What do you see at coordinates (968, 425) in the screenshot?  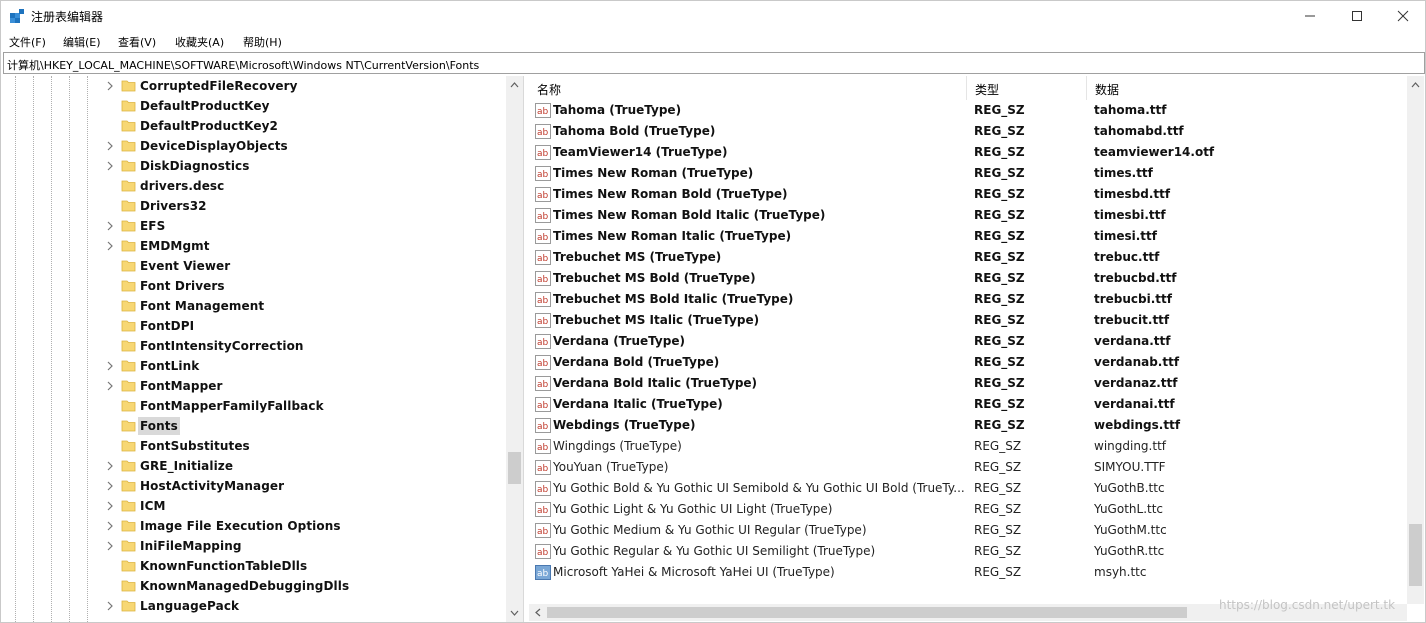 I see `value-row: ab Webdings (TrueType) REG_SZ webdings.ttf` at bounding box center [968, 425].